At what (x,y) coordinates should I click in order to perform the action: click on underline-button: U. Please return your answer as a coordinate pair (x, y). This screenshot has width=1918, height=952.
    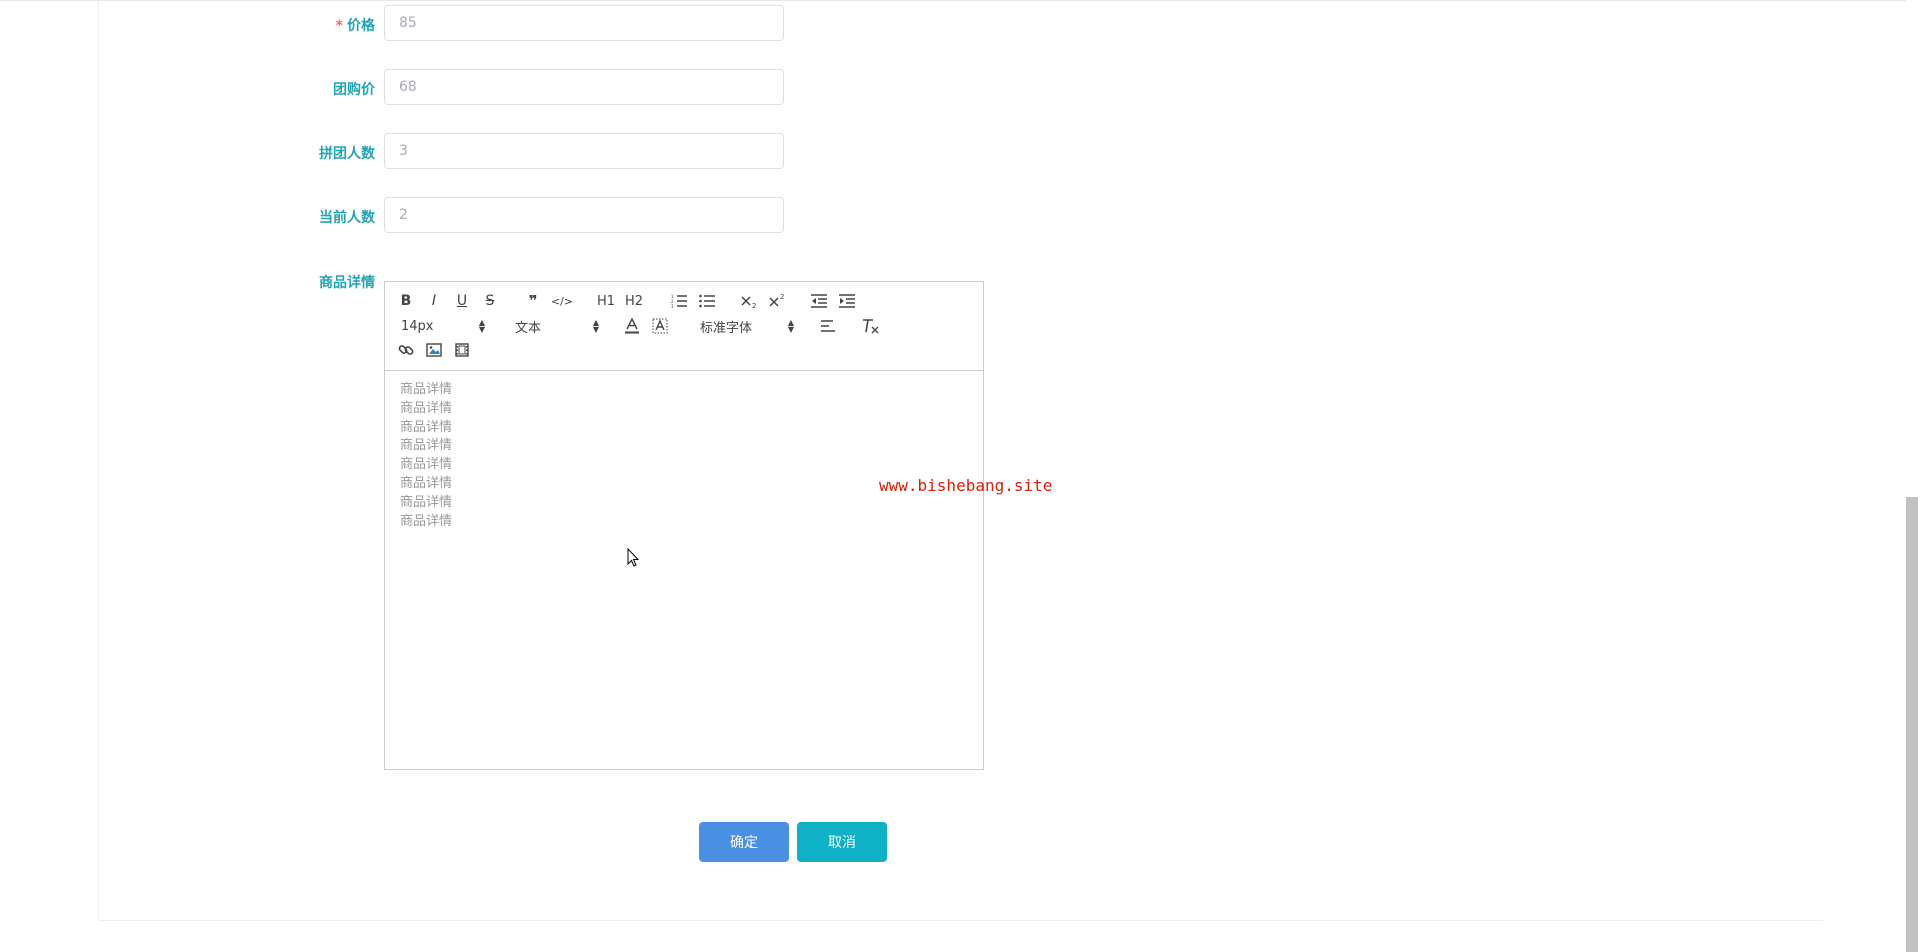
    Looking at the image, I should click on (462, 301).